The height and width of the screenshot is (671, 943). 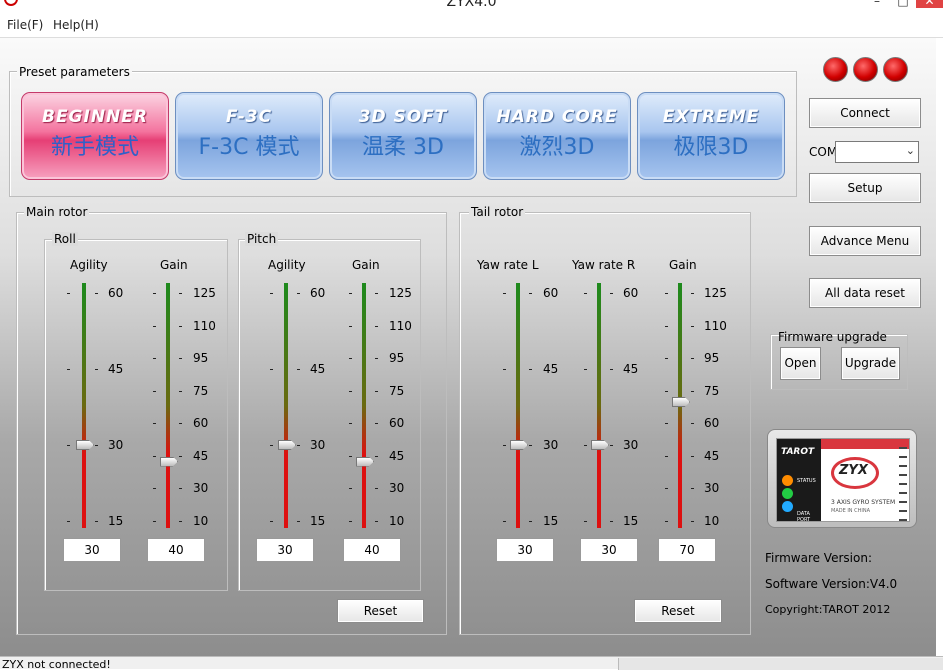 What do you see at coordinates (870, 363) in the screenshot?
I see `upgrade-button: Upgrade` at bounding box center [870, 363].